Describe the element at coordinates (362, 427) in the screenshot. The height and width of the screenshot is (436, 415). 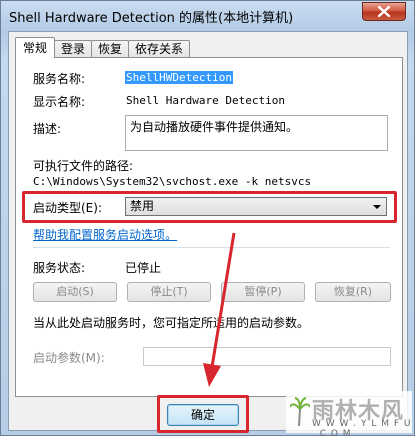
I see `watermark-url: W W W . Y L M F U . C O M` at that location.